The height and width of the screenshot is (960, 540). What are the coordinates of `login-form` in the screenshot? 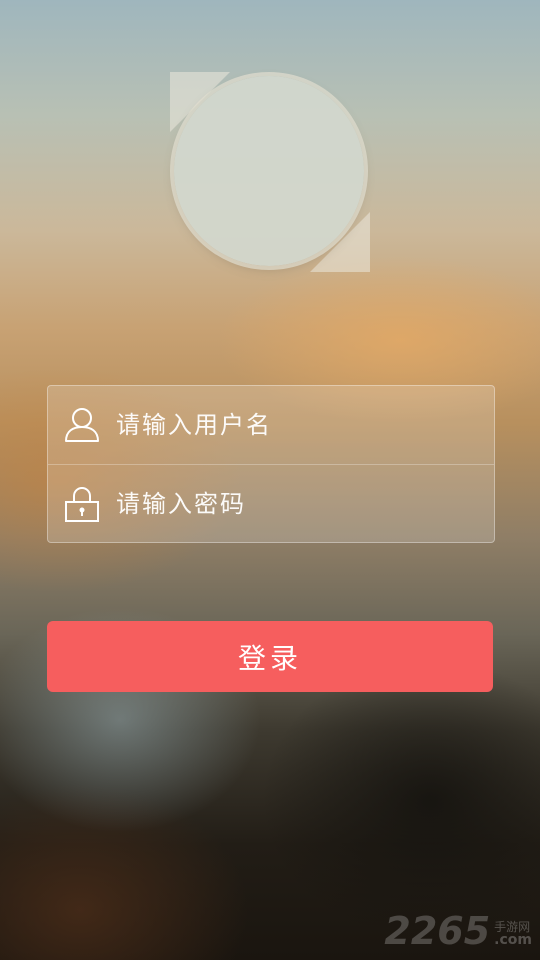 It's located at (271, 464).